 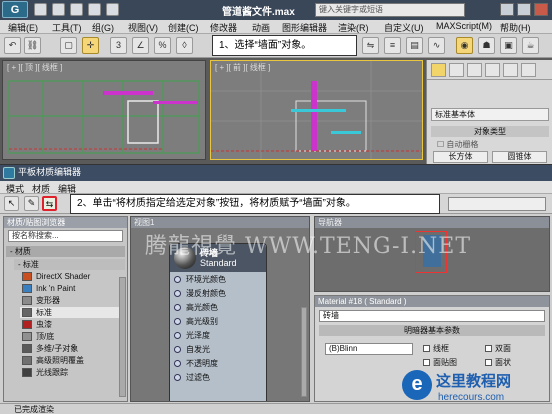 What do you see at coordinates (353, 27) in the screenshot?
I see `menu-rendering: 渲染(R)` at bounding box center [353, 27].